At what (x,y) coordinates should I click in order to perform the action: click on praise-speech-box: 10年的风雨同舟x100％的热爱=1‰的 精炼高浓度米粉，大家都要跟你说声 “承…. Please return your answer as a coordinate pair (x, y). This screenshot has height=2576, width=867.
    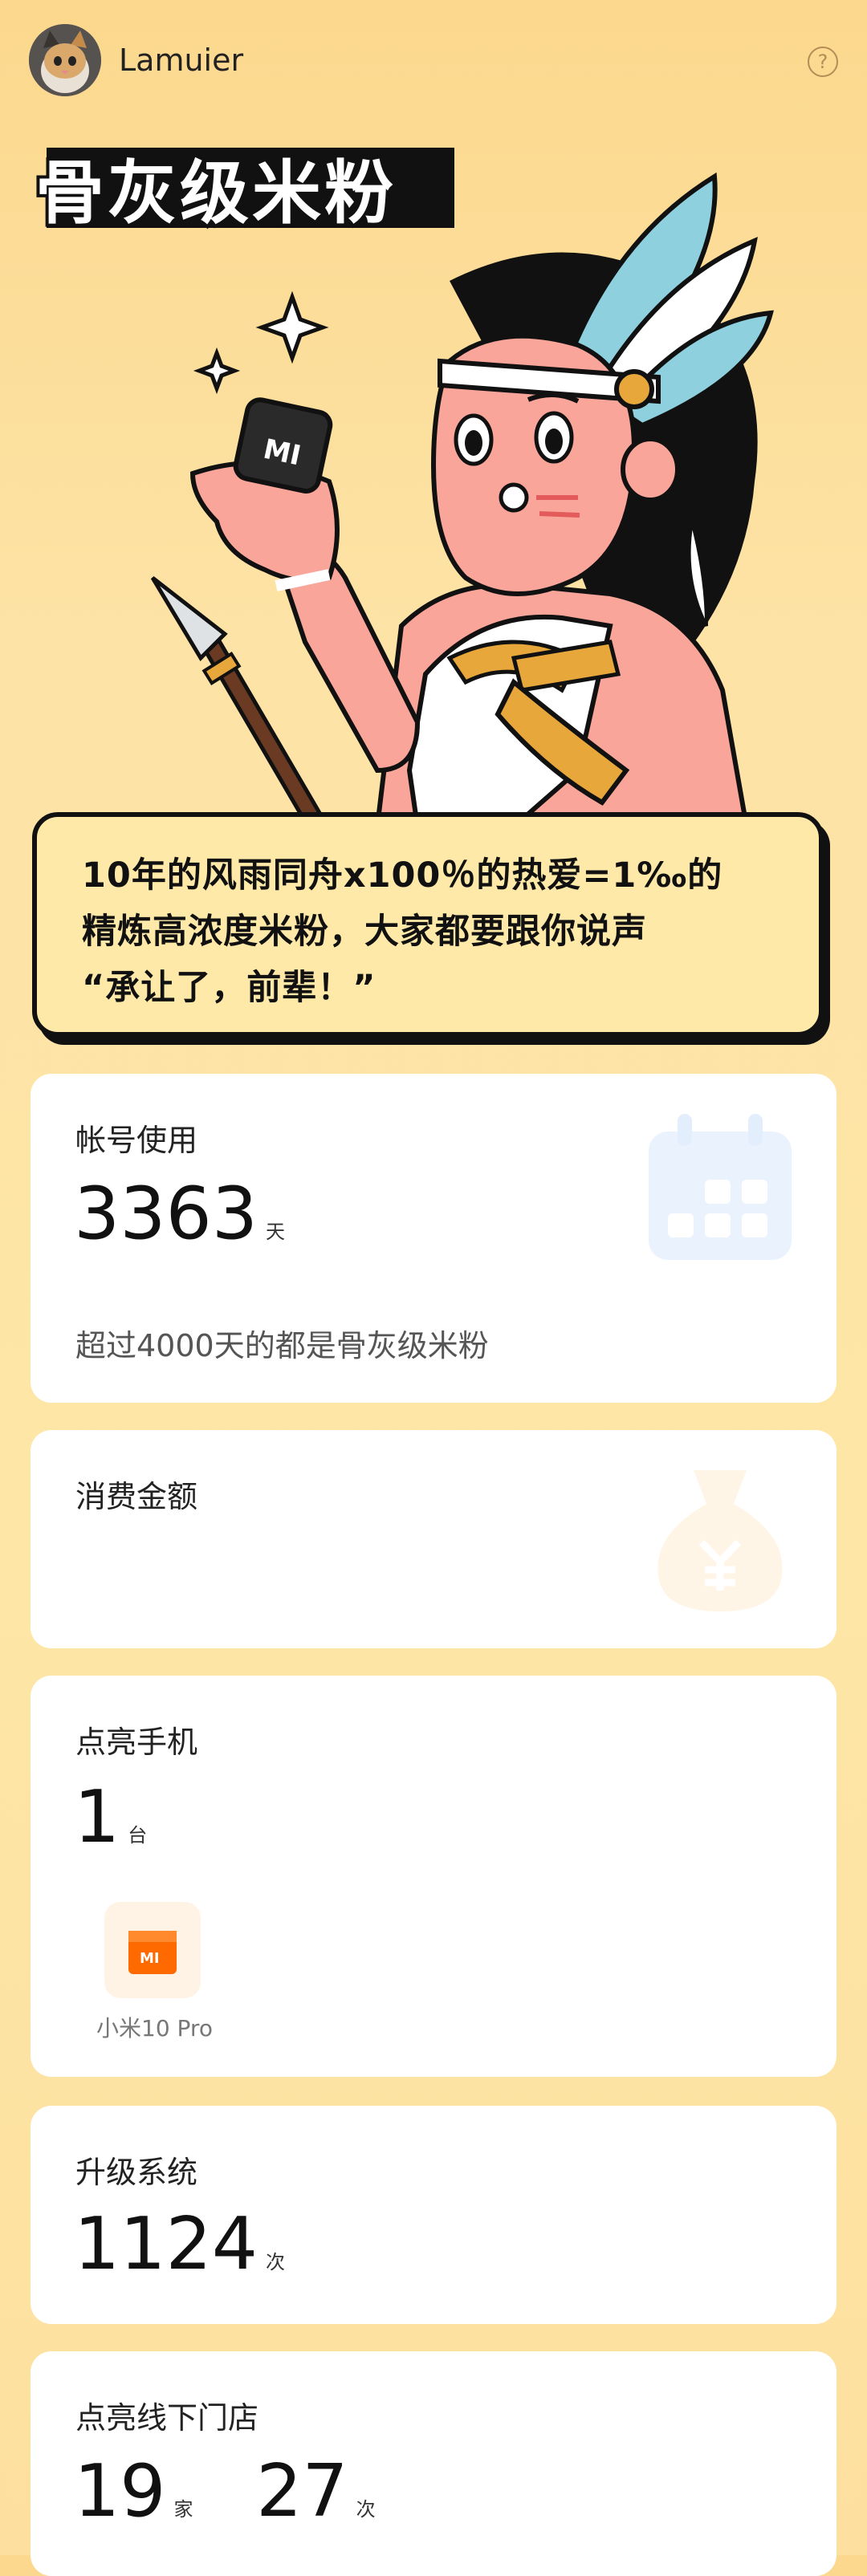
    Looking at the image, I should click on (428, 925).